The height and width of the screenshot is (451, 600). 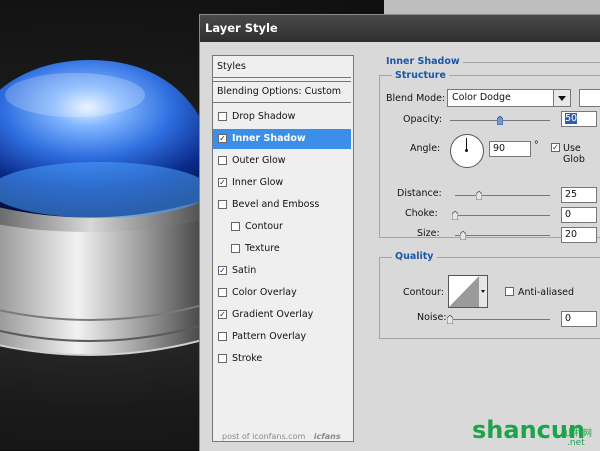 I want to click on size-slider-track, so click(x=502, y=235).